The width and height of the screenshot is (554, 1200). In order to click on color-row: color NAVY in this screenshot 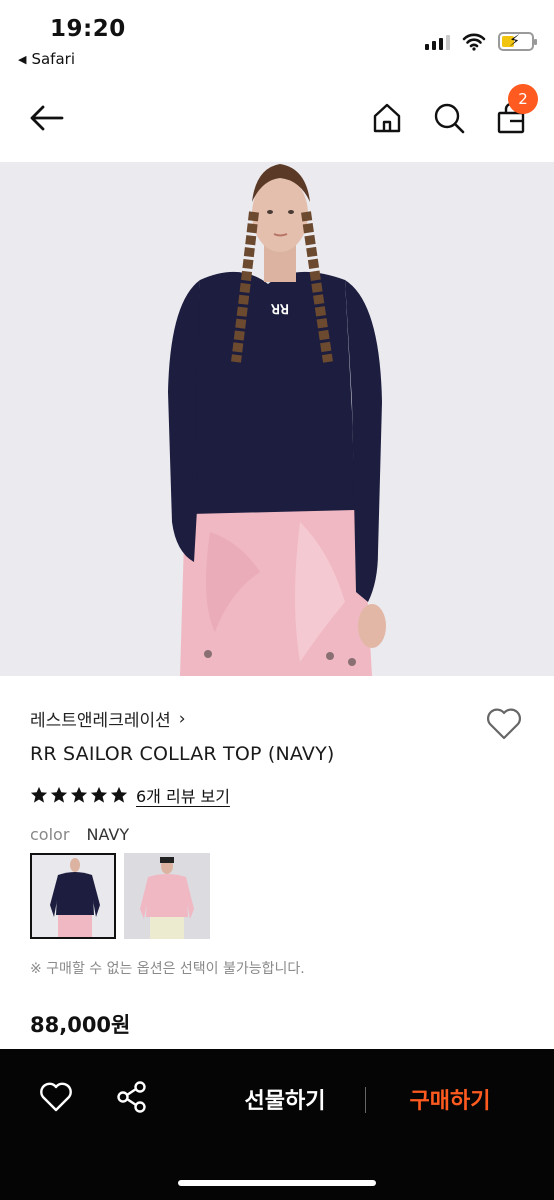, I will do `click(79, 834)`.